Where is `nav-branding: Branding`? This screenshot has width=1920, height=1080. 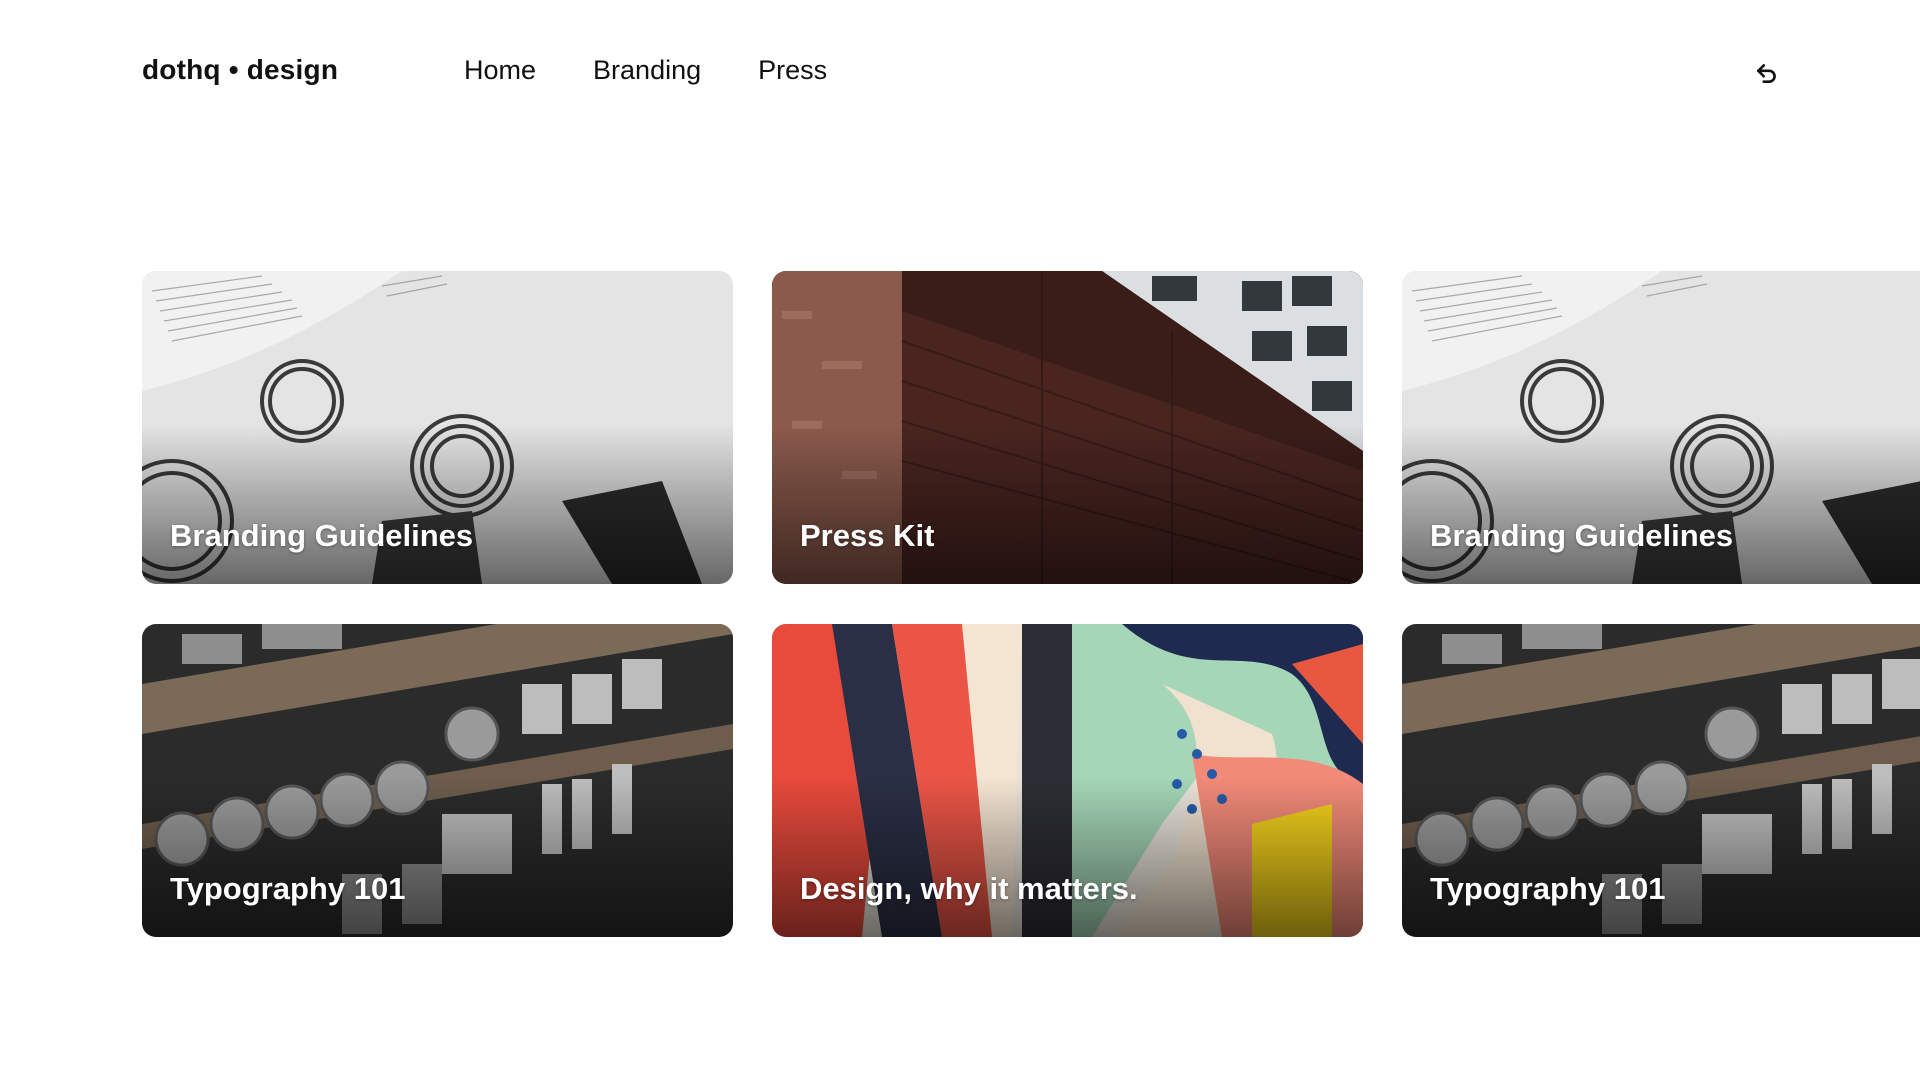 nav-branding: Branding is located at coordinates (647, 70).